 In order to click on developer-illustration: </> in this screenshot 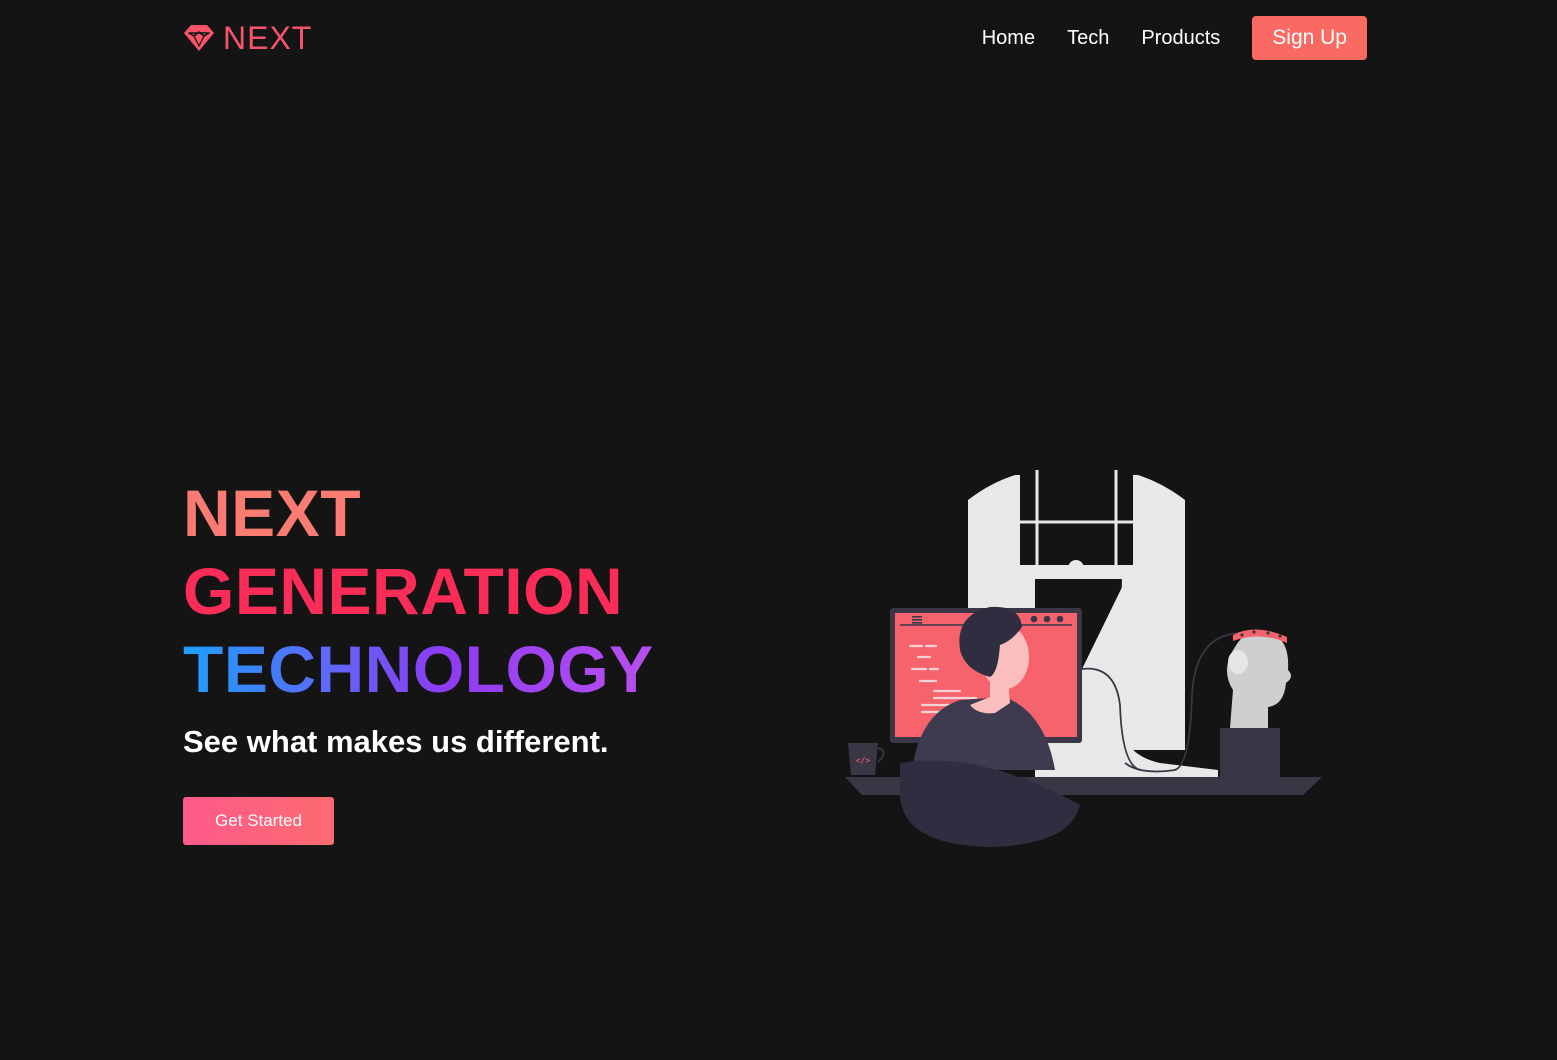, I will do `click(1083, 658)`.